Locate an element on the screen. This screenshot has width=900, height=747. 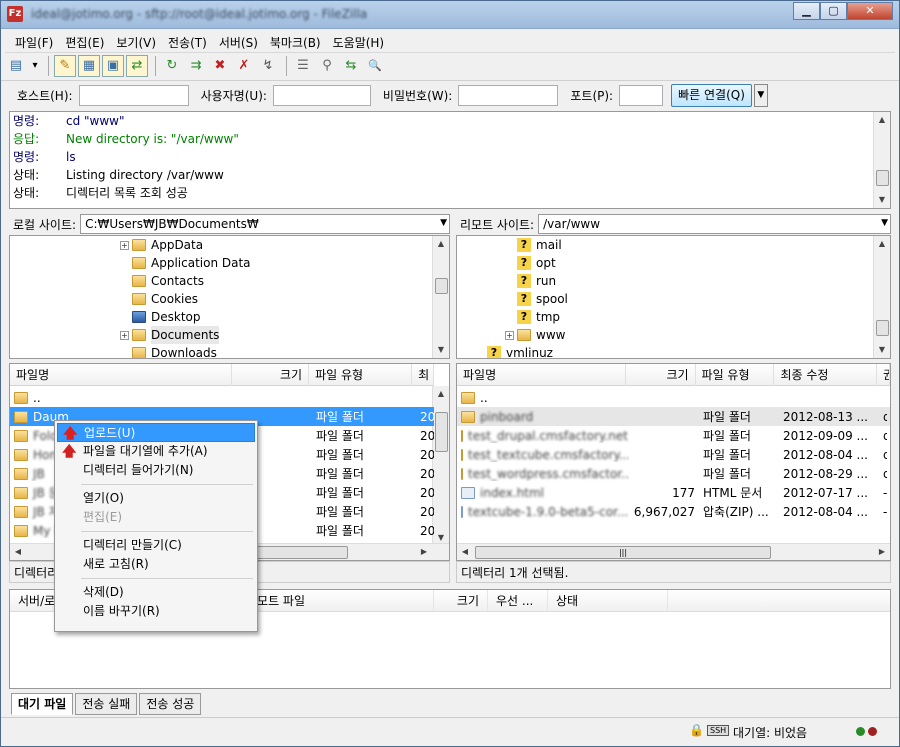
menu-bookmarks: 북마크(B) is located at coordinates (295, 41).